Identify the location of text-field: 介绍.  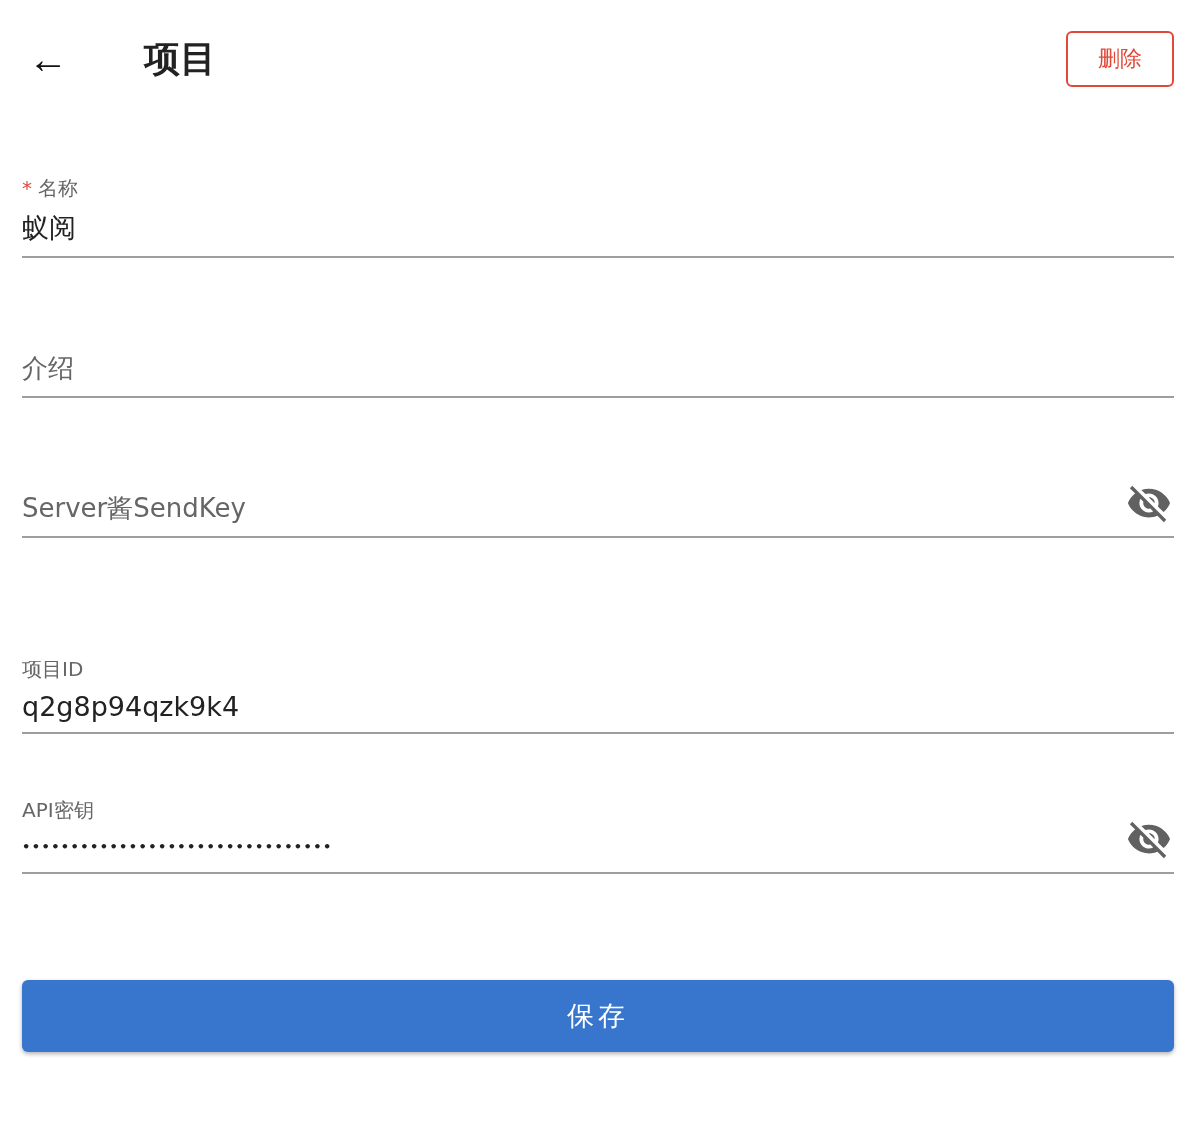
(598, 328).